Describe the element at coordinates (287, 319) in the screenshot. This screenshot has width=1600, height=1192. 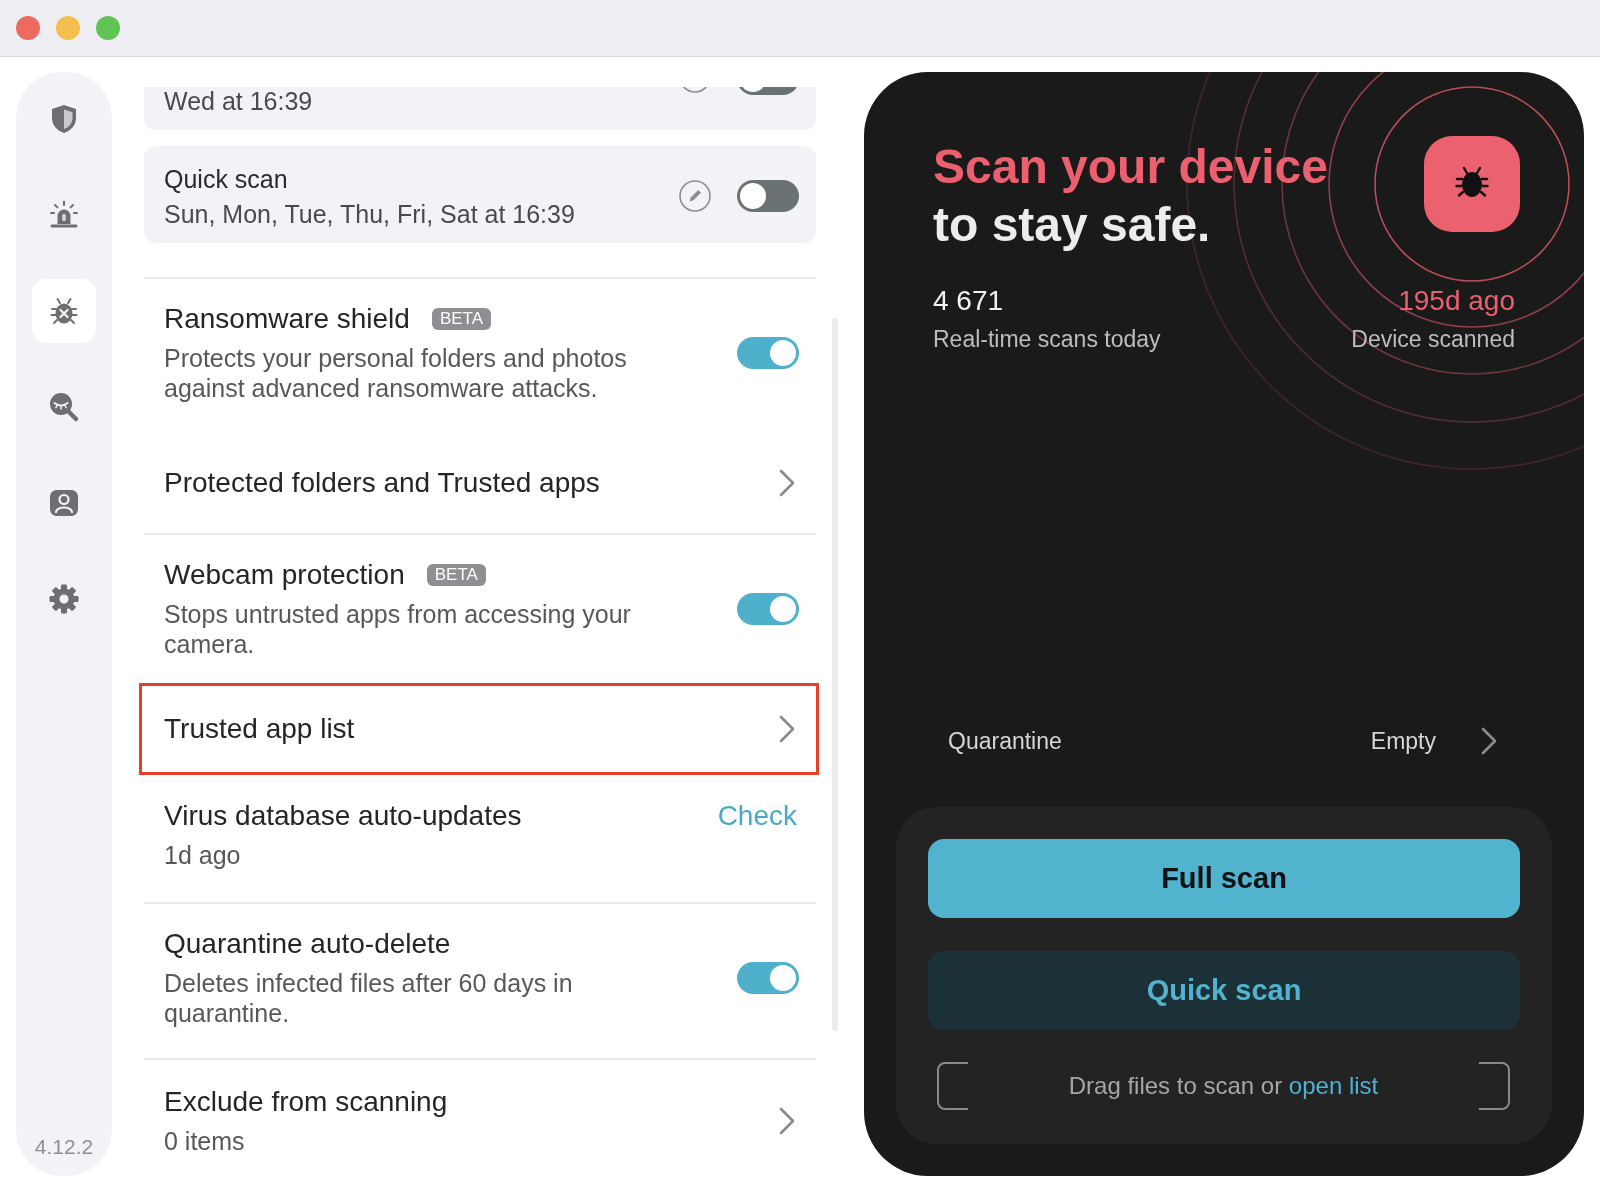
I see `setting-title: Ransomware shield` at that location.